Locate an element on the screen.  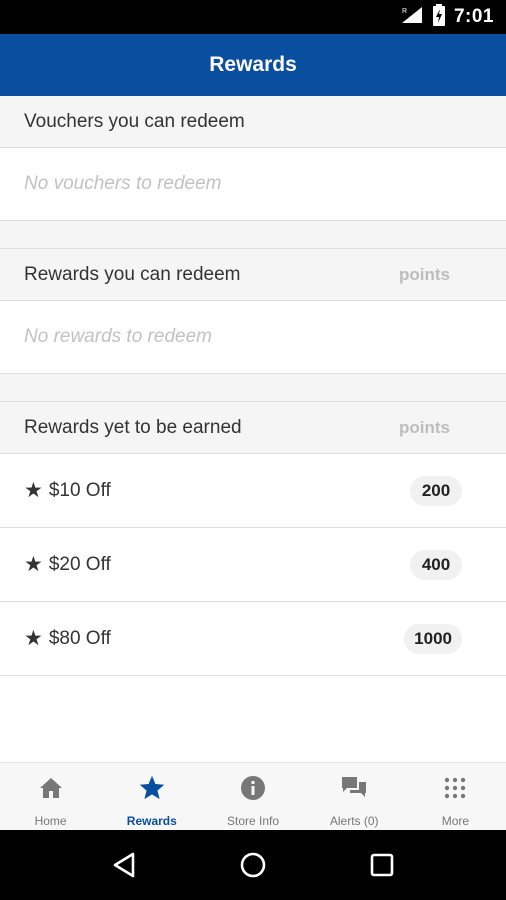
reward-row-10-off: ★ $10 Off 200 is located at coordinates (253, 491).